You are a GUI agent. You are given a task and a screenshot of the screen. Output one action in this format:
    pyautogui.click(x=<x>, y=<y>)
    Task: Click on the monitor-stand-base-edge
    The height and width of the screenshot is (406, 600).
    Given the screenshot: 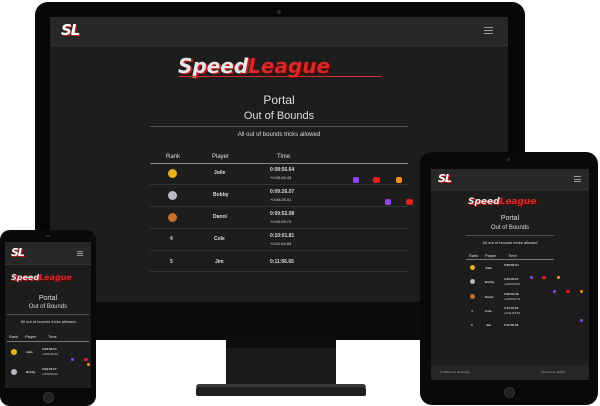 What is the action you would take?
    pyautogui.click(x=281, y=385)
    